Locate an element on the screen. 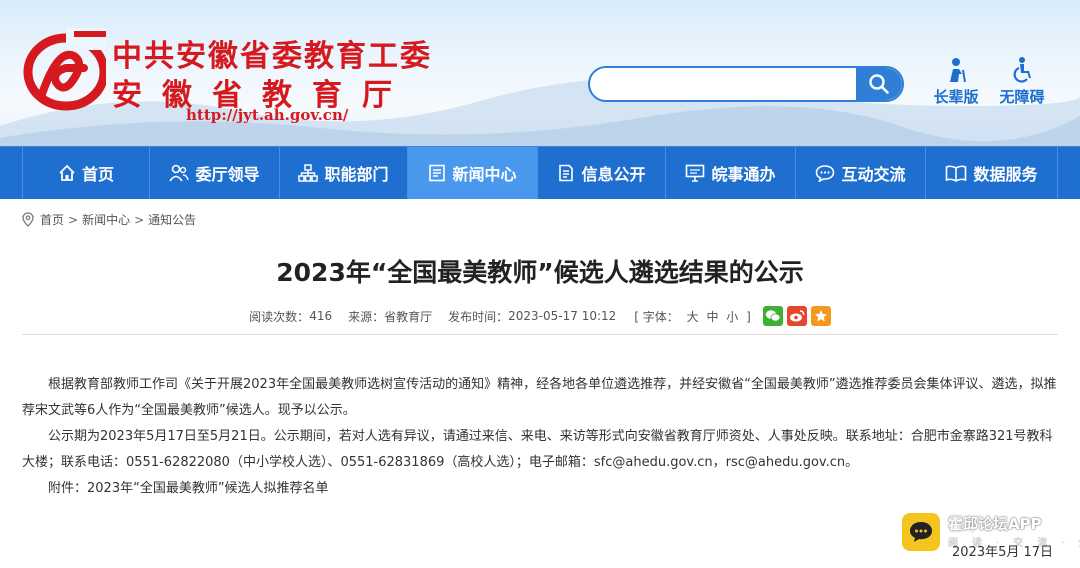 Image resolution: width=1080 pixels, height=568 pixels. breadcrumb-home: 首页 is located at coordinates (52, 219).